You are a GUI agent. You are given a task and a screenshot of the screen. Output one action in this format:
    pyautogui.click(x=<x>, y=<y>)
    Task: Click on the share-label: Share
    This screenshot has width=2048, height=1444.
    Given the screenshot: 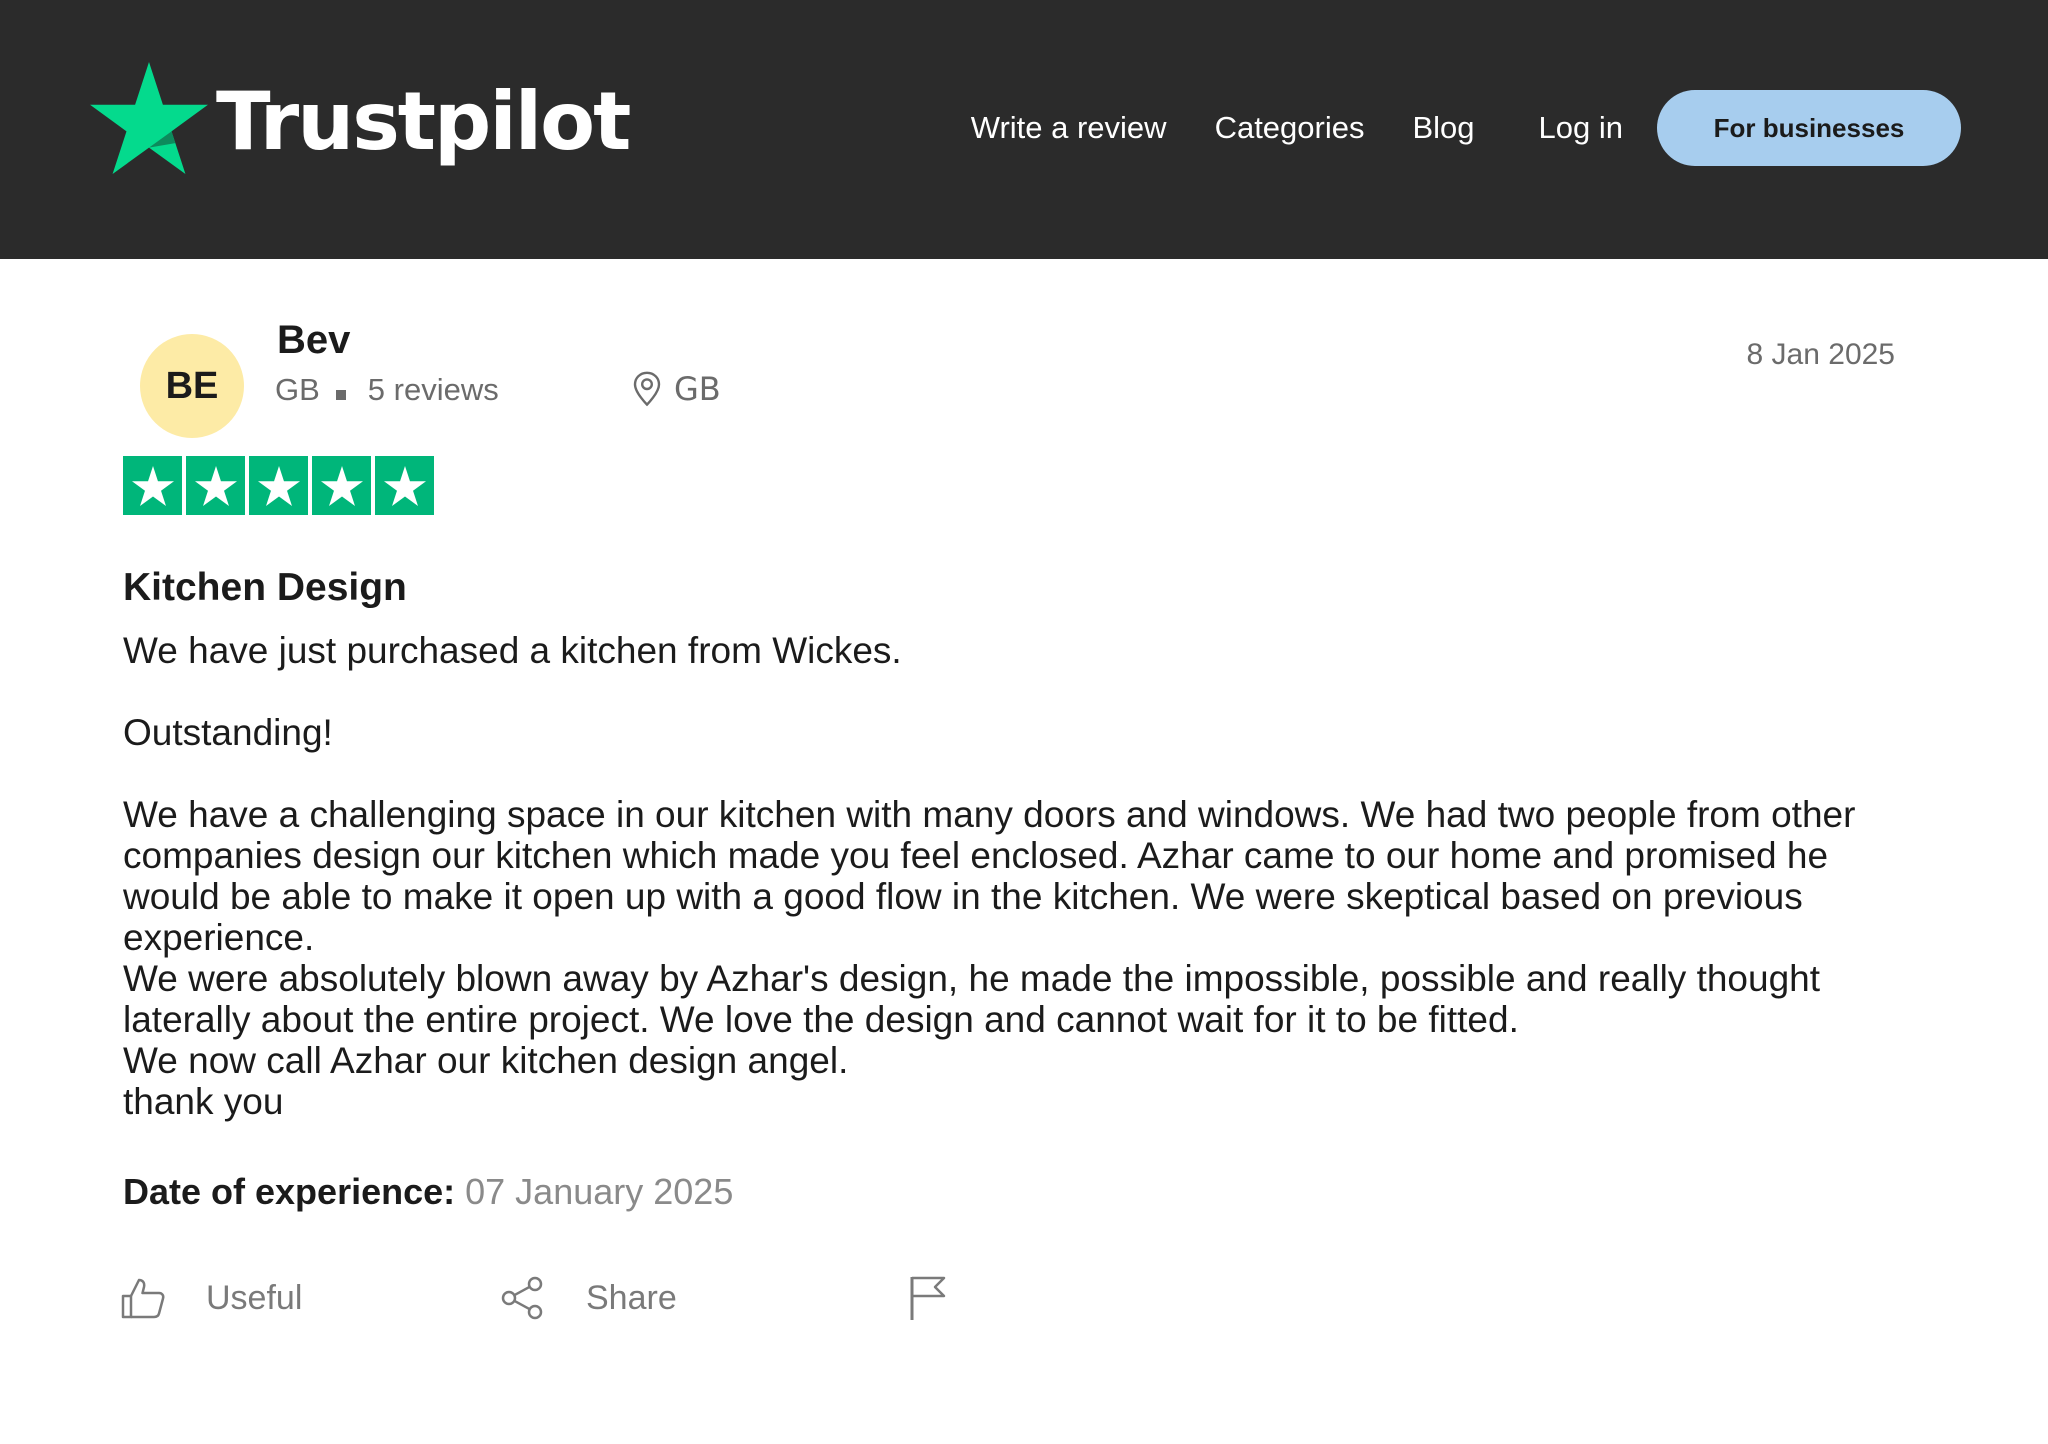 What is the action you would take?
    pyautogui.click(x=631, y=1297)
    